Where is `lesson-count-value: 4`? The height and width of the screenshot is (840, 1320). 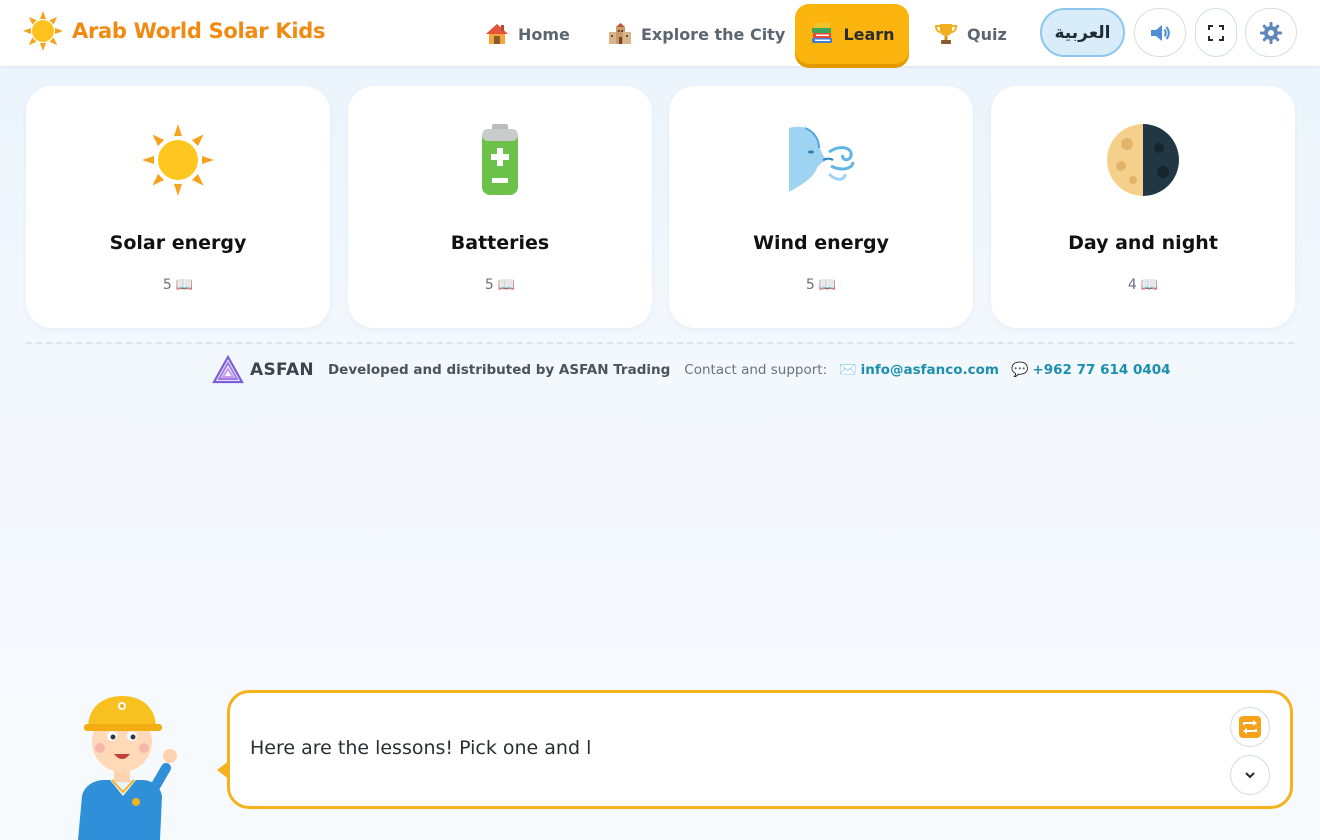
lesson-count-value: 4 is located at coordinates (1132, 285).